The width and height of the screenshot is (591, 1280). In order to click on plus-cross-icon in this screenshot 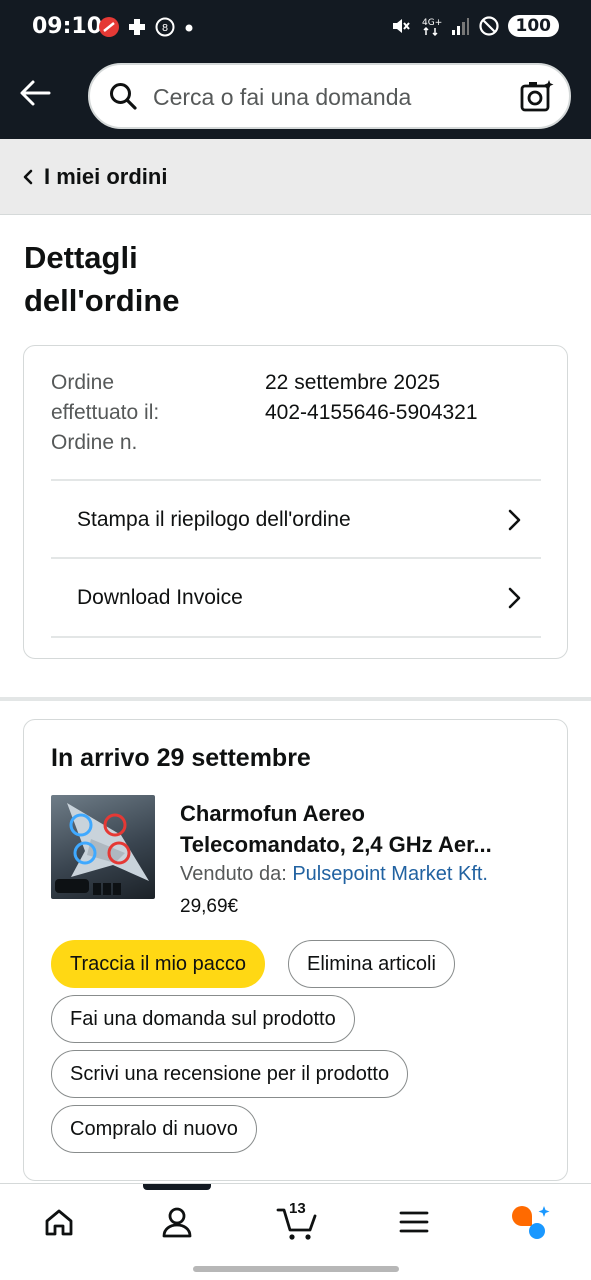, I will do `click(137, 27)`.